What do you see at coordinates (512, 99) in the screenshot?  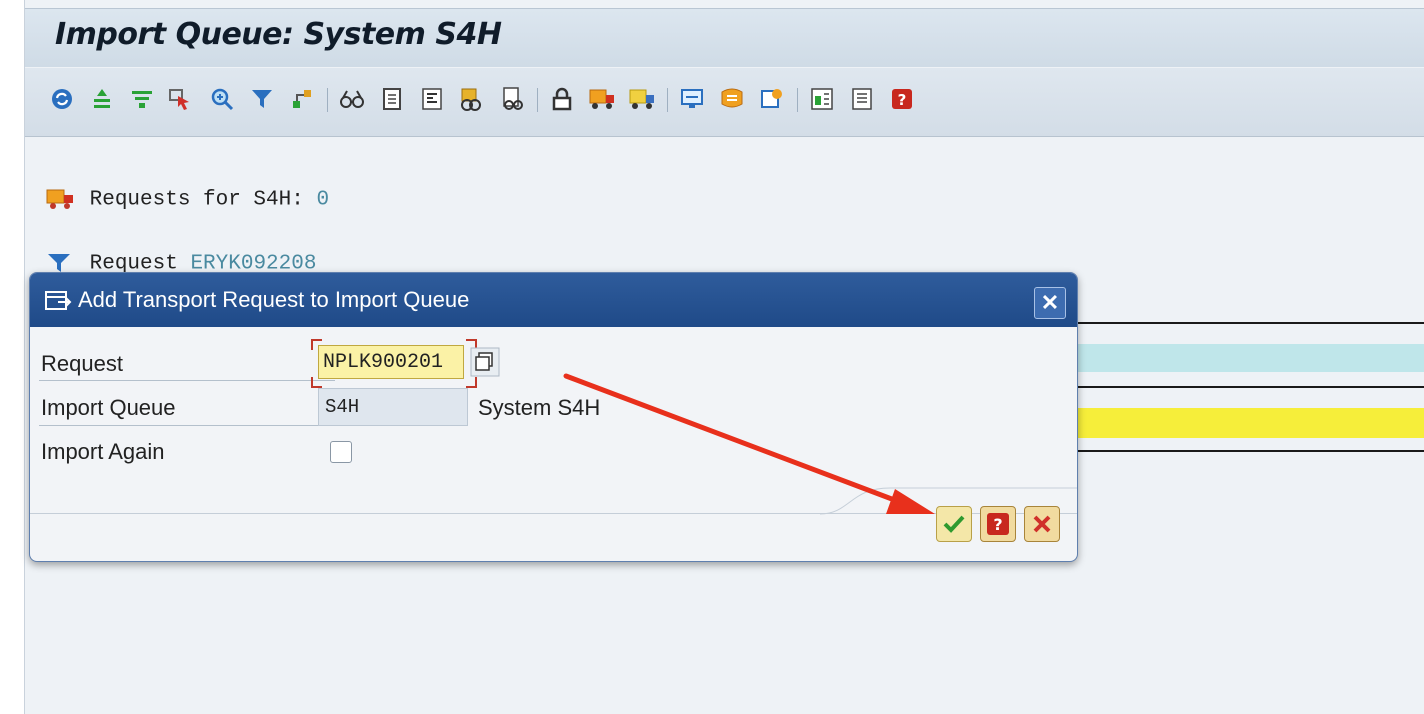 I see `binoculars-icon` at bounding box center [512, 99].